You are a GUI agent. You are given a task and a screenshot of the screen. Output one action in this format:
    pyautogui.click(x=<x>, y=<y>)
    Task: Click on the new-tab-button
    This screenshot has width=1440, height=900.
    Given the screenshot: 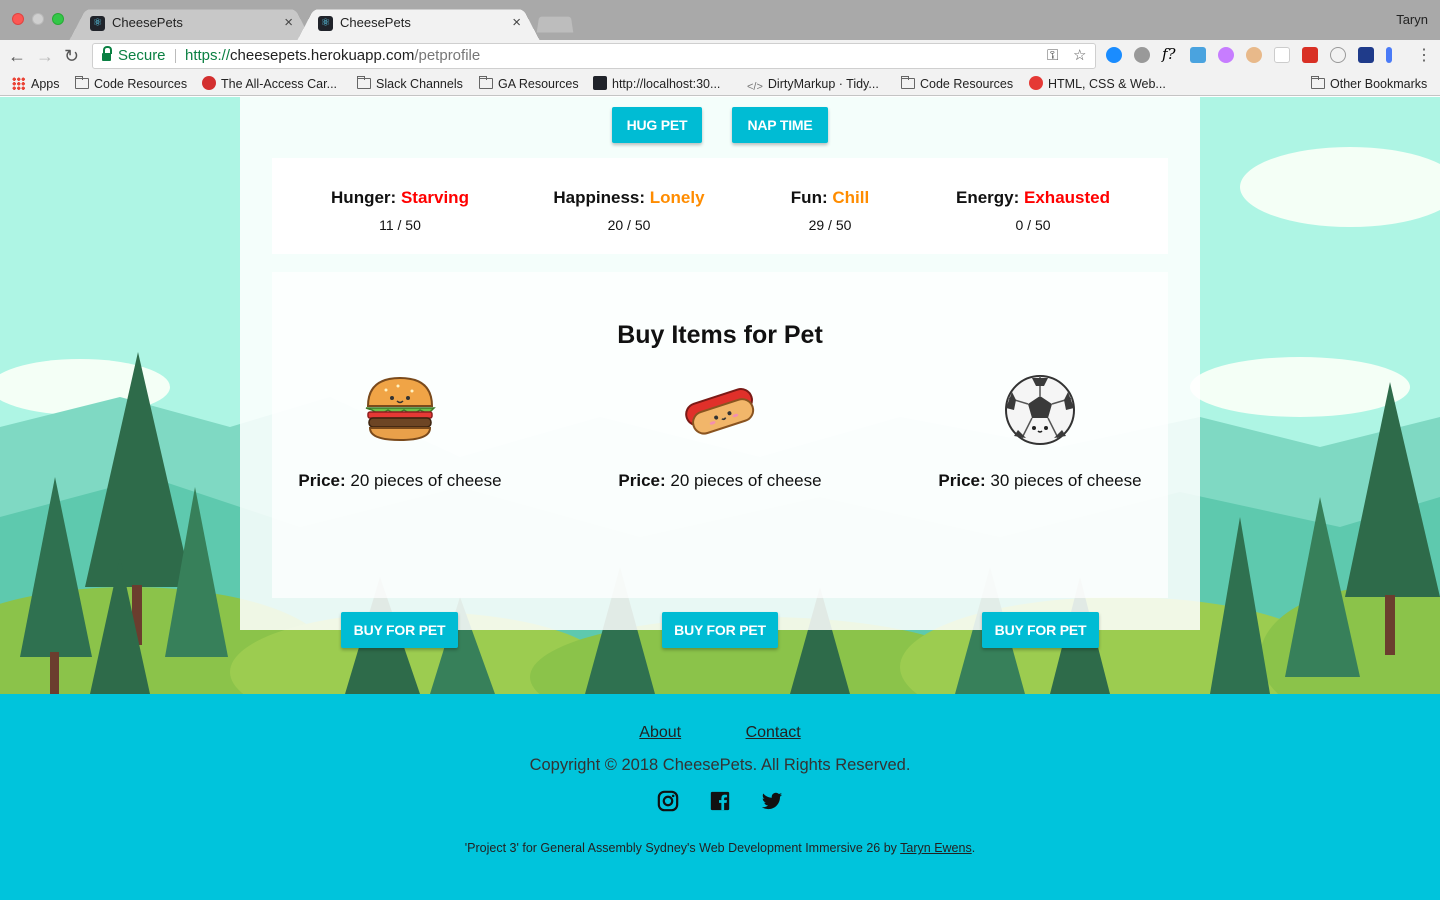 What is the action you would take?
    pyautogui.click(x=555, y=24)
    